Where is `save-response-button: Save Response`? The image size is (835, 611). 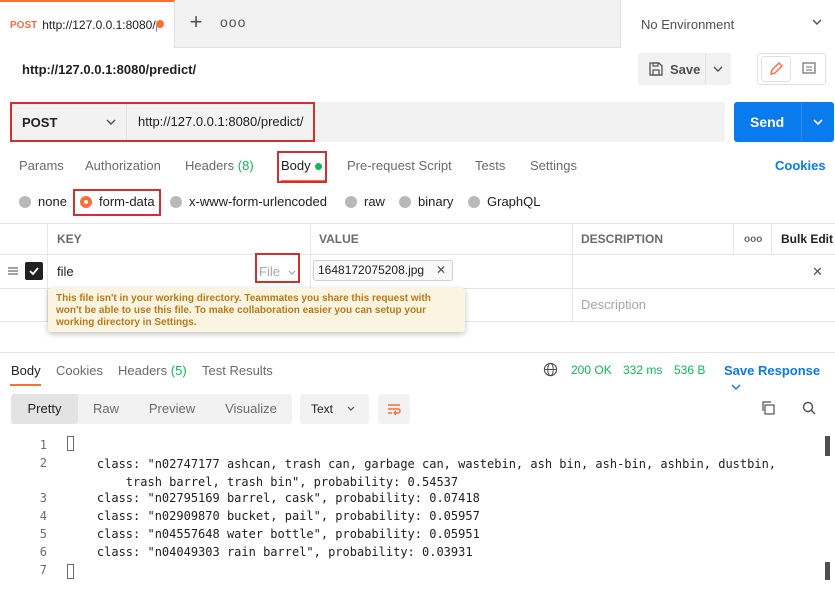 save-response-button: Save Response is located at coordinates (779, 378).